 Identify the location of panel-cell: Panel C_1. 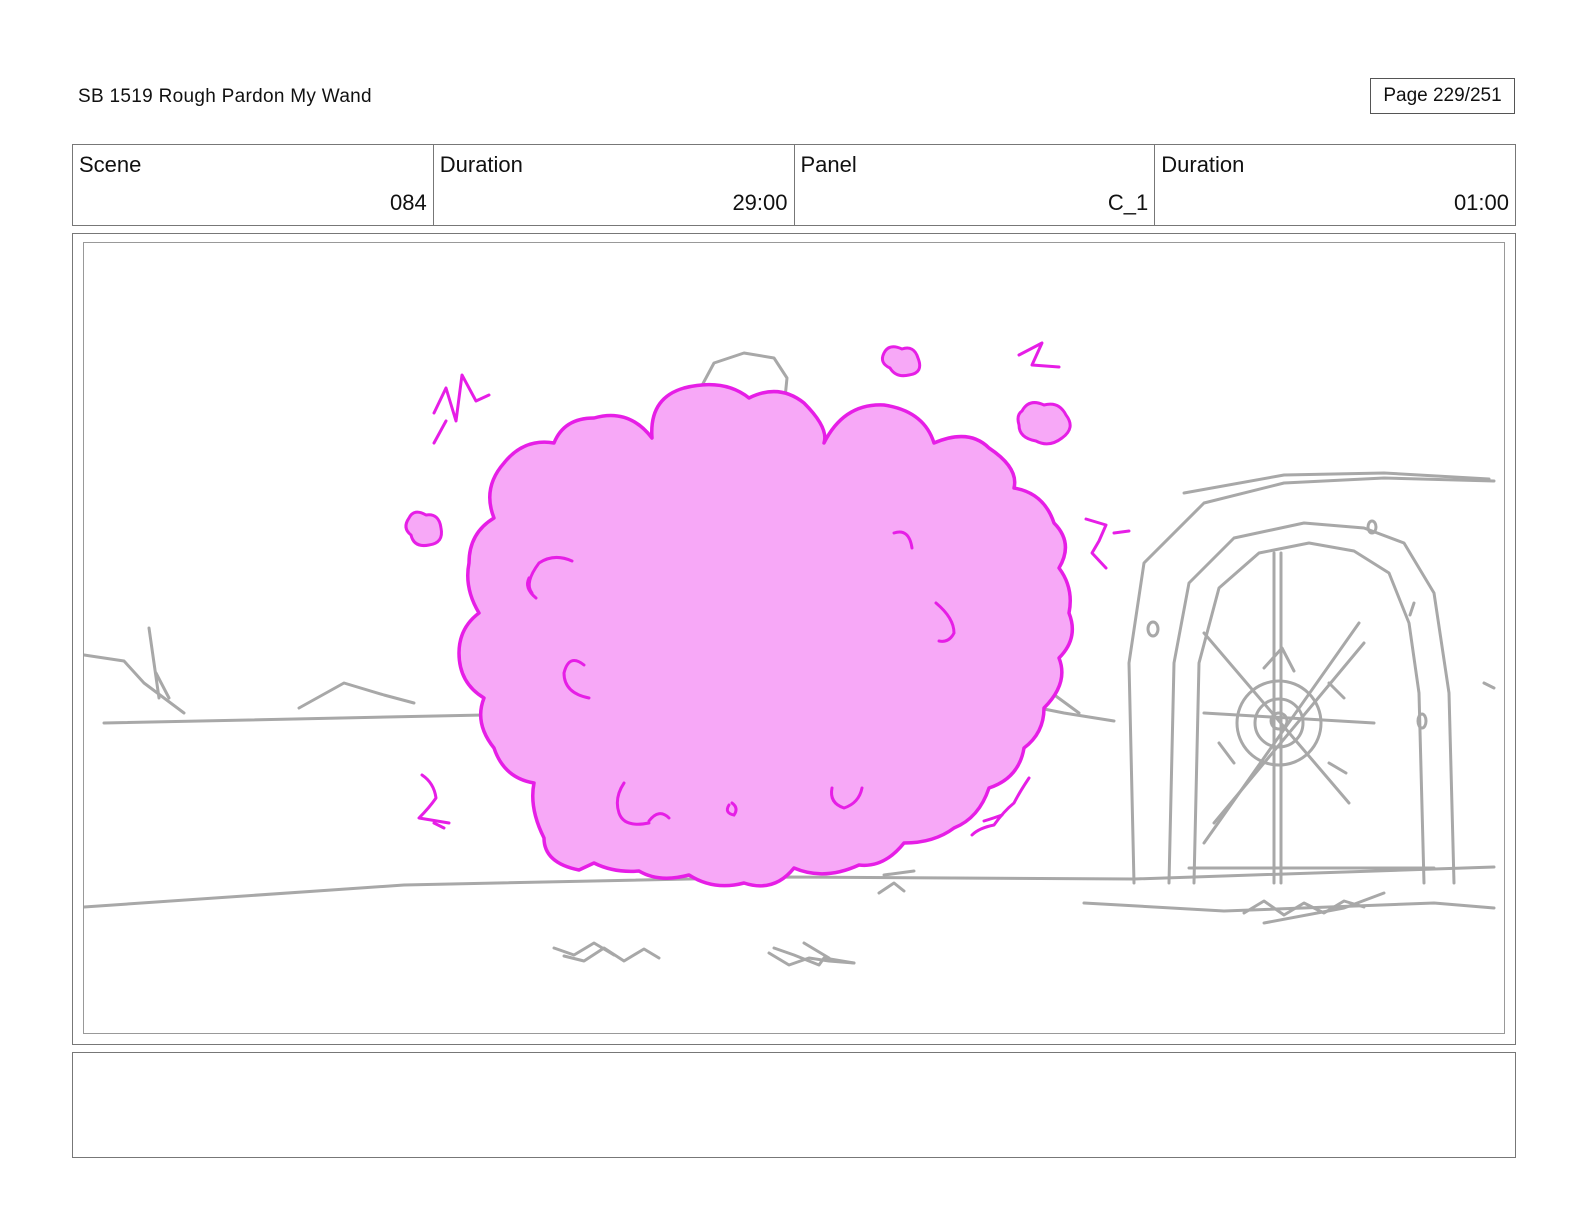
(975, 185).